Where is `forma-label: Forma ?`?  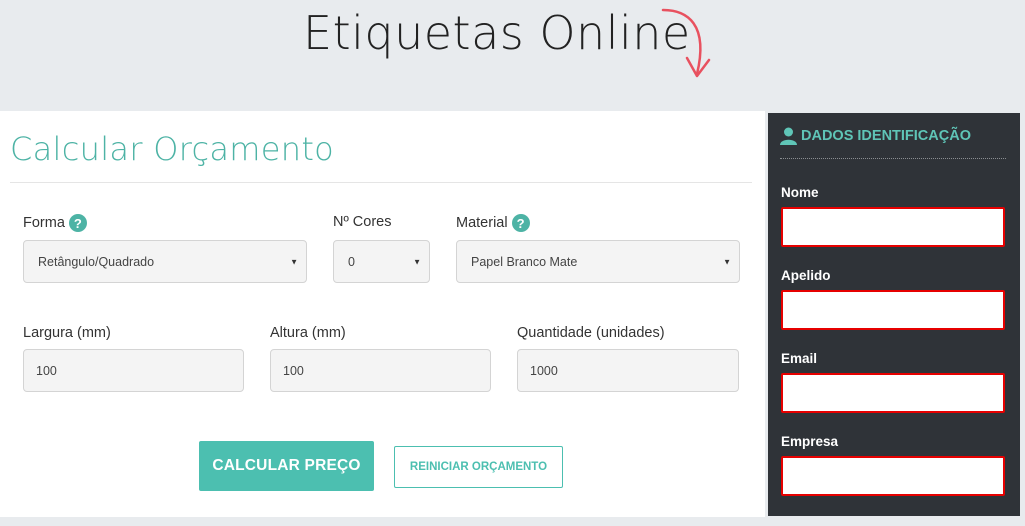 forma-label: Forma ? is located at coordinates (55, 223).